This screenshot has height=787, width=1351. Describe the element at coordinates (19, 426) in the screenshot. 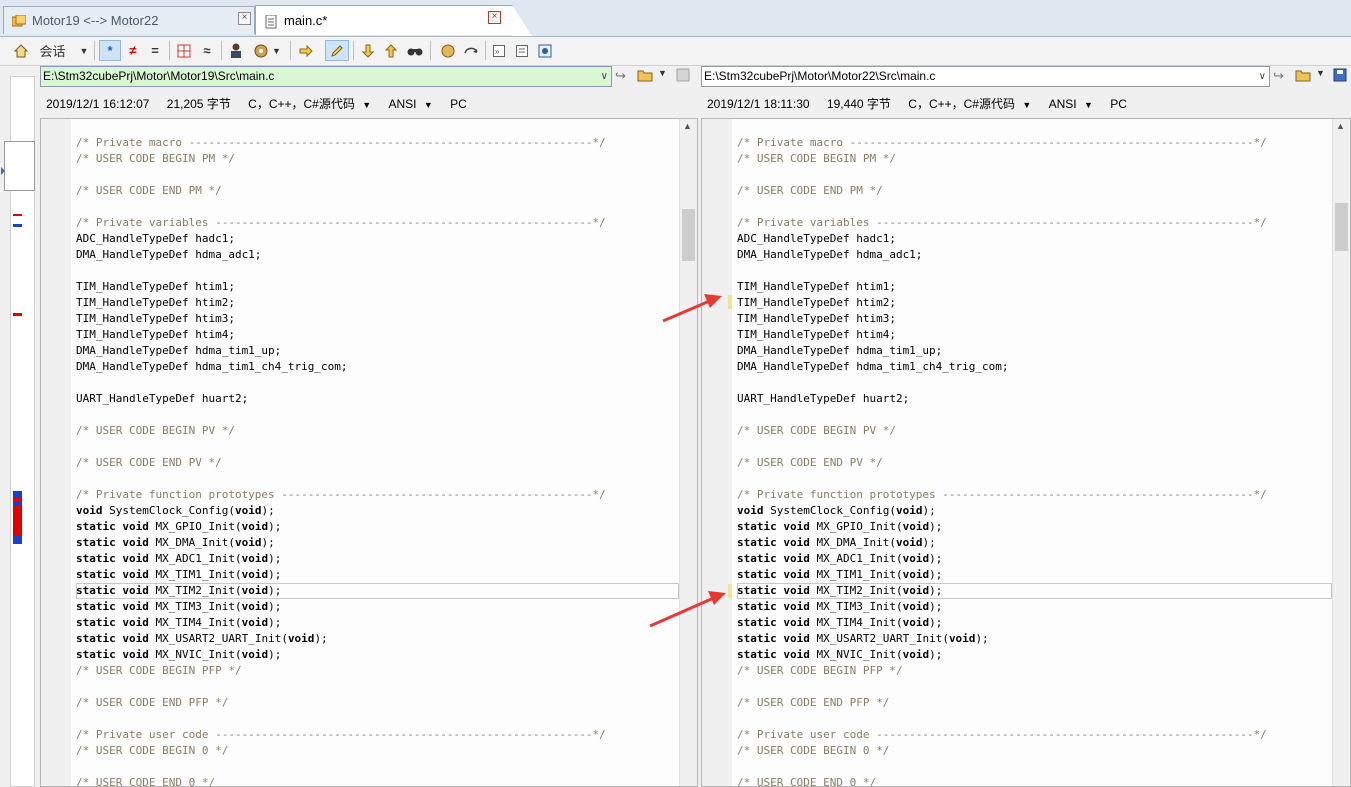

I see `diff-overview` at that location.